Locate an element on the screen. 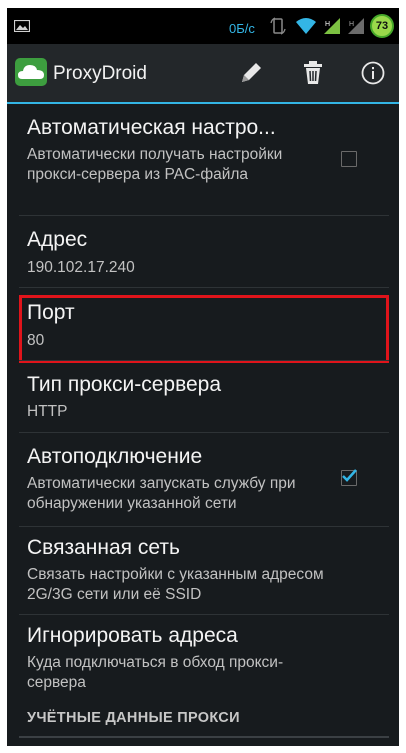 This screenshot has width=406, height=753. edit-button is located at coordinates (251, 73).